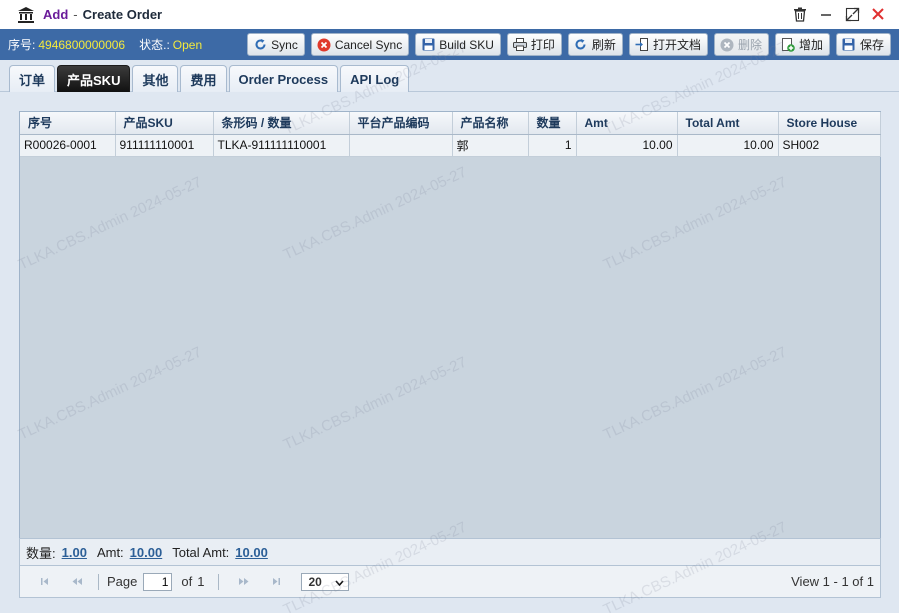 Image resolution: width=899 pixels, height=613 pixels. What do you see at coordinates (450, 552) in the screenshot?
I see `grid-summary: 数量: 1.00 Amt: 10.00 Total Amt: 10.00` at bounding box center [450, 552].